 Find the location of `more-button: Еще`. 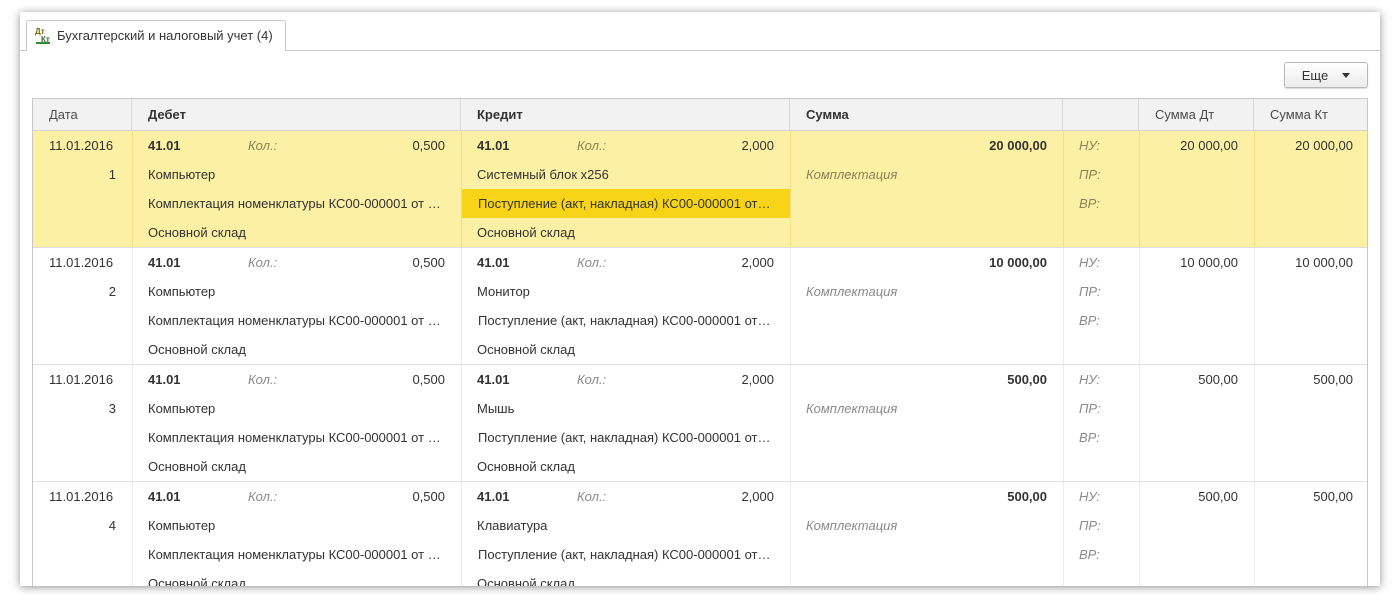

more-button: Еще is located at coordinates (1326, 75).